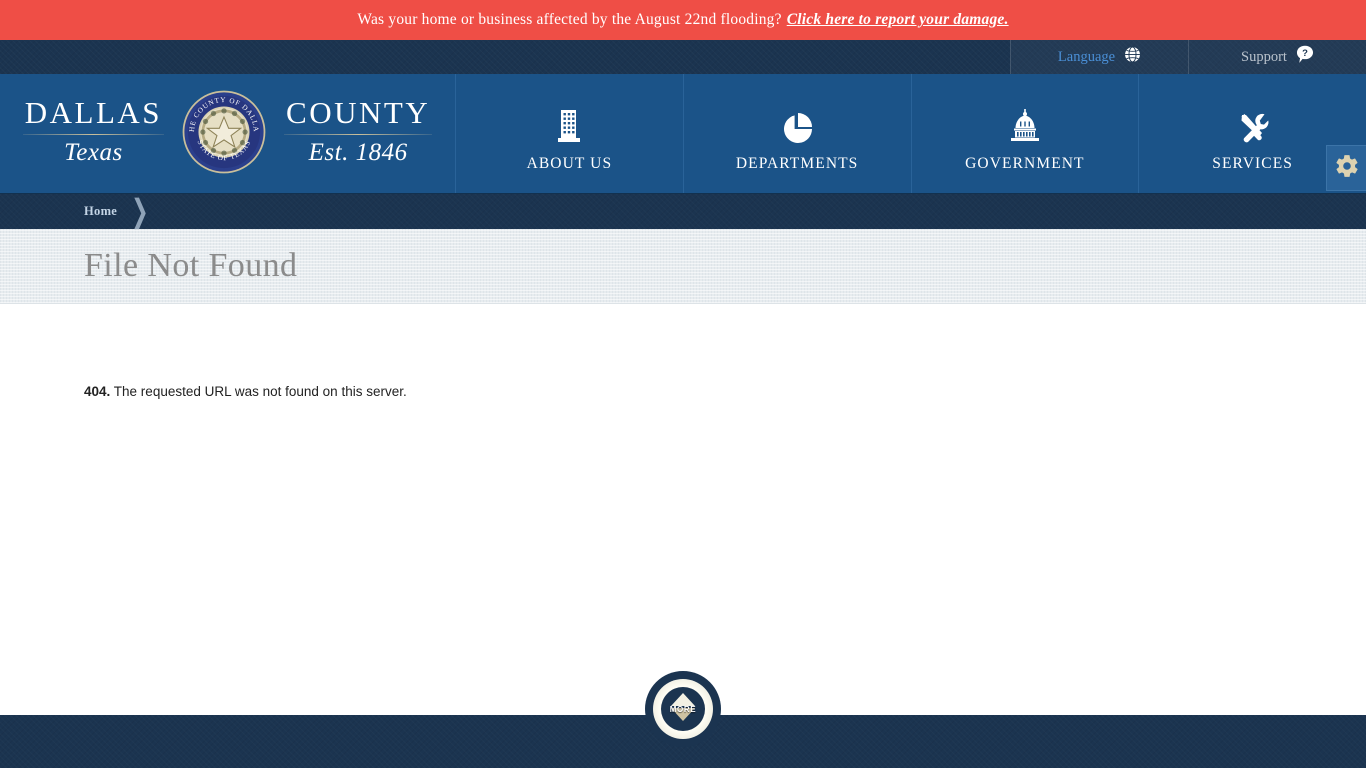  I want to click on breadcrumb: Home ❯, so click(683, 211).